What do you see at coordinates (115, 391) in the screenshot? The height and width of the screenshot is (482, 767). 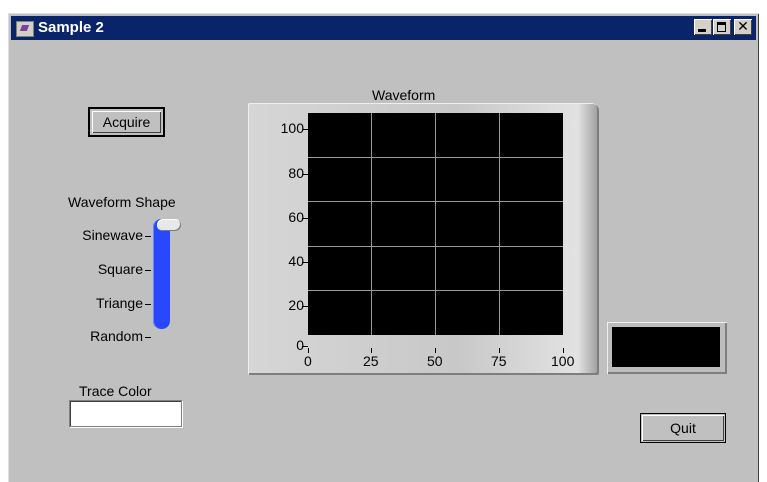 I see `trace-color-label: Trace Color` at bounding box center [115, 391].